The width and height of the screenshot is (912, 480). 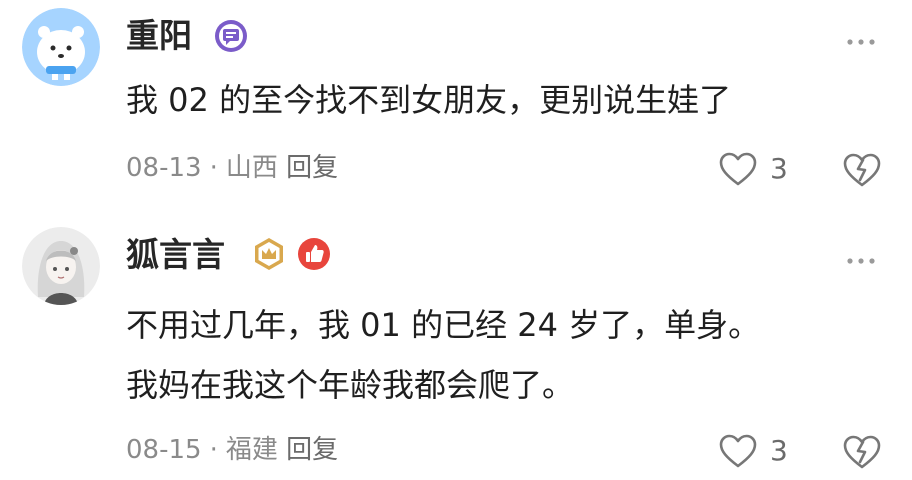 What do you see at coordinates (175, 255) in the screenshot?
I see `username: 狐言言` at bounding box center [175, 255].